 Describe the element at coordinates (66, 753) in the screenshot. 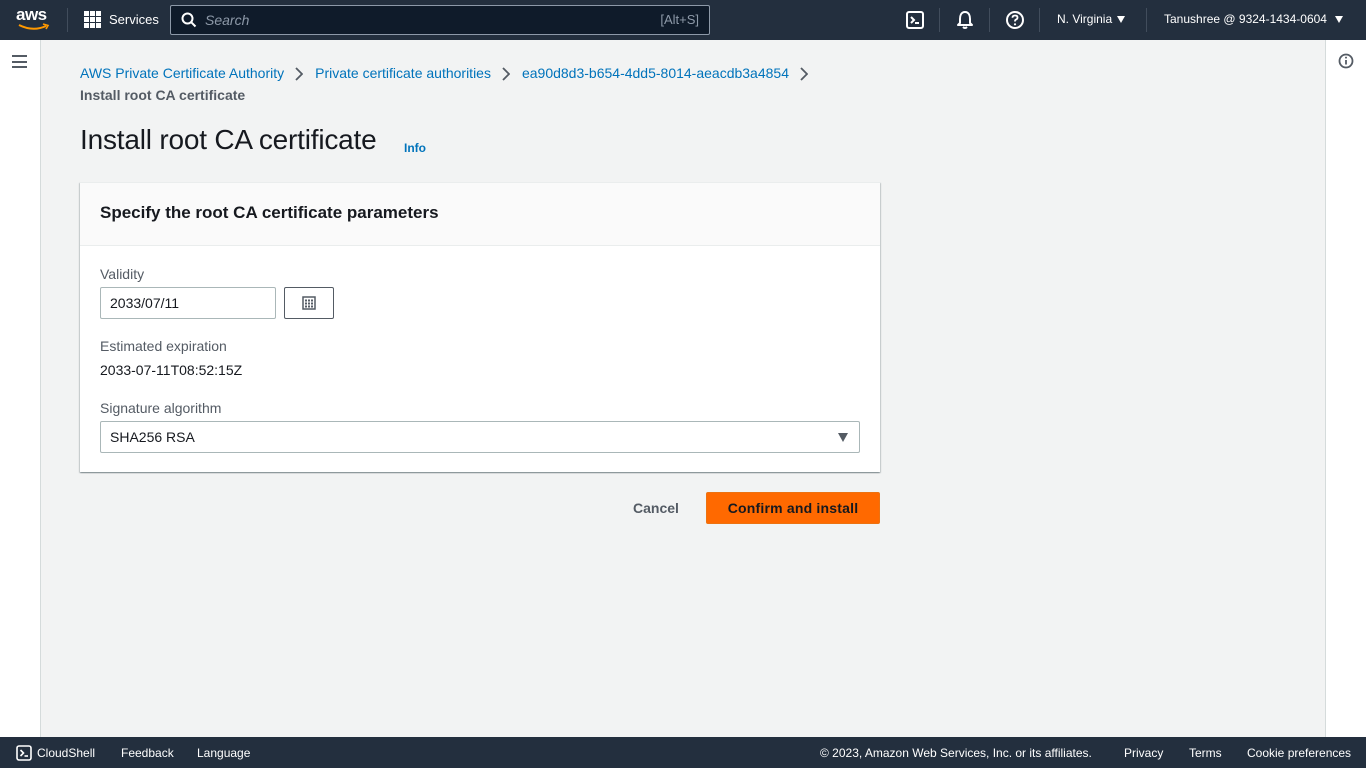

I see `footer-cloudshell-link: CloudShell` at that location.